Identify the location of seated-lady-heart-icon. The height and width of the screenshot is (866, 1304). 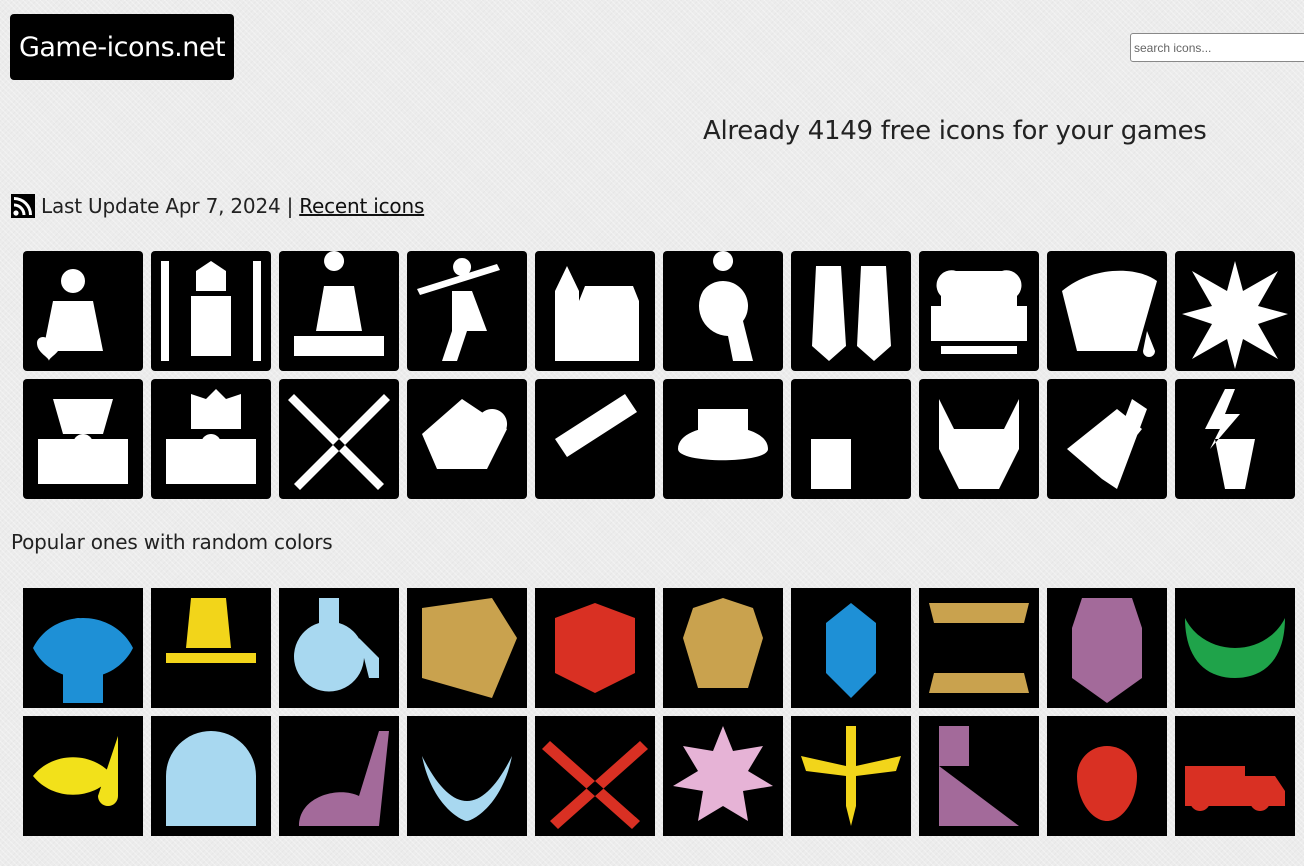
(70, 315).